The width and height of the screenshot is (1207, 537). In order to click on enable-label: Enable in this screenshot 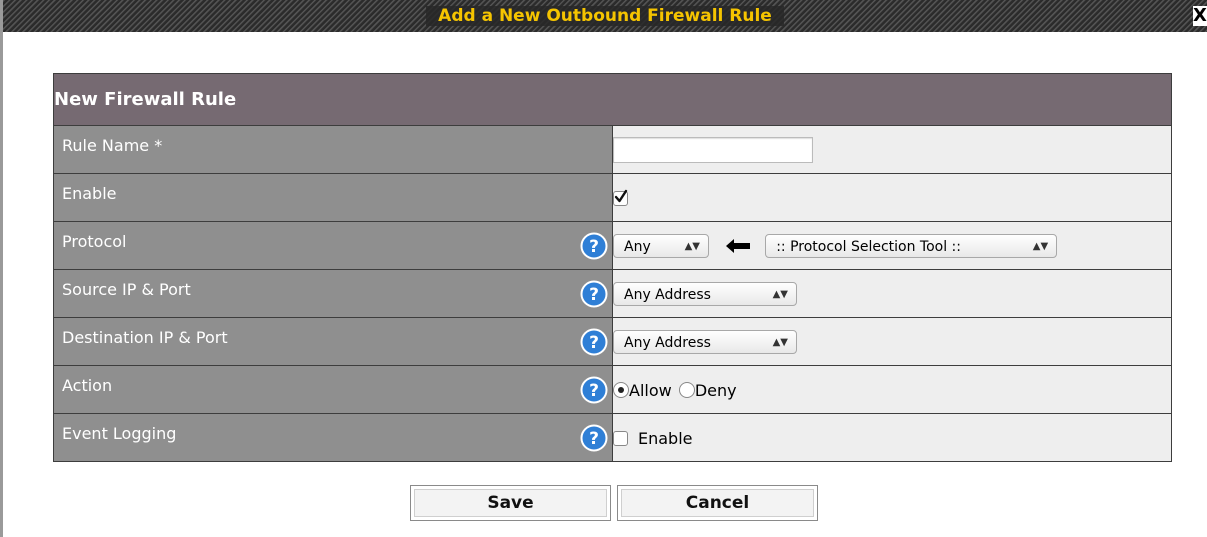, I will do `click(89, 193)`.